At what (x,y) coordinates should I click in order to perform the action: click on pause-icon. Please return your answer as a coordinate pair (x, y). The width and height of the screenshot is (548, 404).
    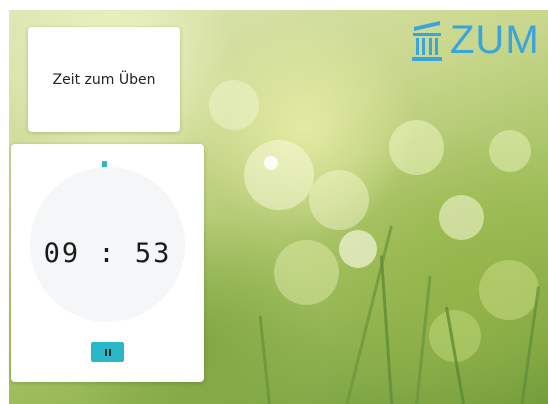
    Looking at the image, I should click on (107, 352).